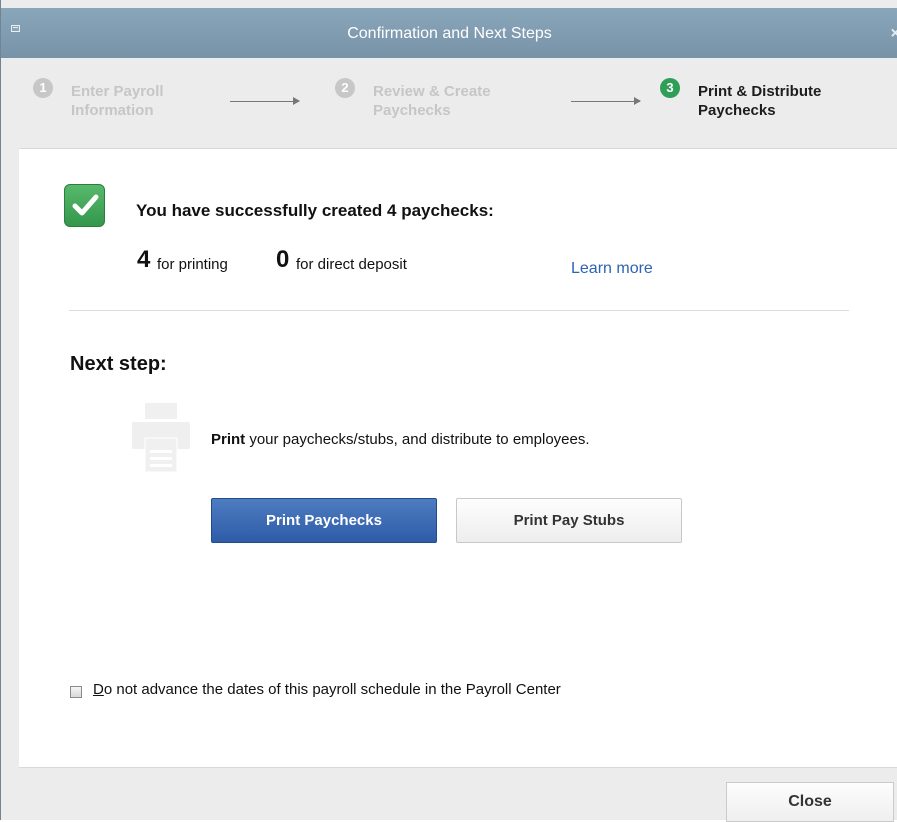  I want to click on step-3-label: Print & Distribute Paychecks, so click(760, 101).